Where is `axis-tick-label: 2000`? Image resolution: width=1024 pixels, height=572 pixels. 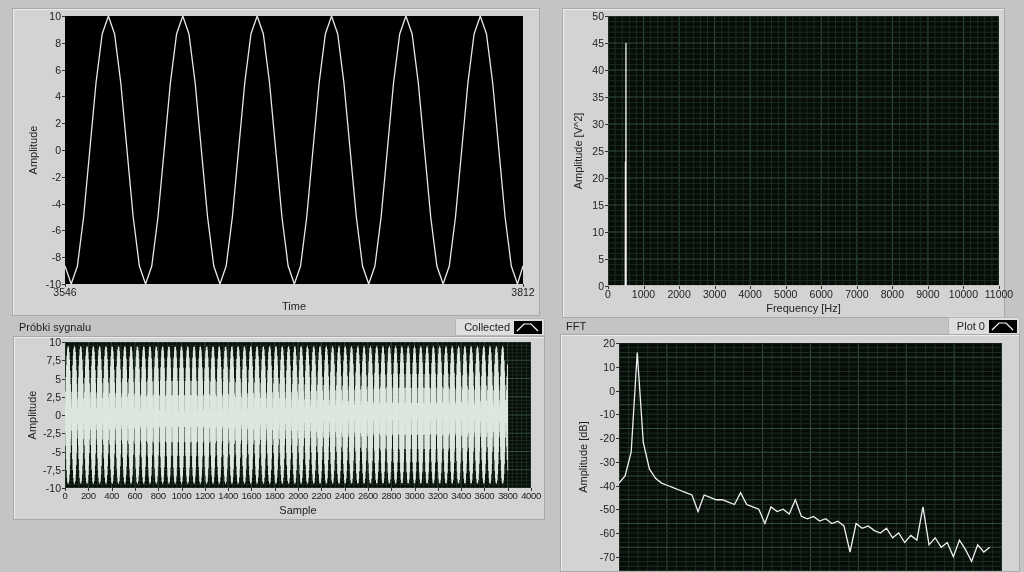
axis-tick-label: 2000 is located at coordinates (679, 294).